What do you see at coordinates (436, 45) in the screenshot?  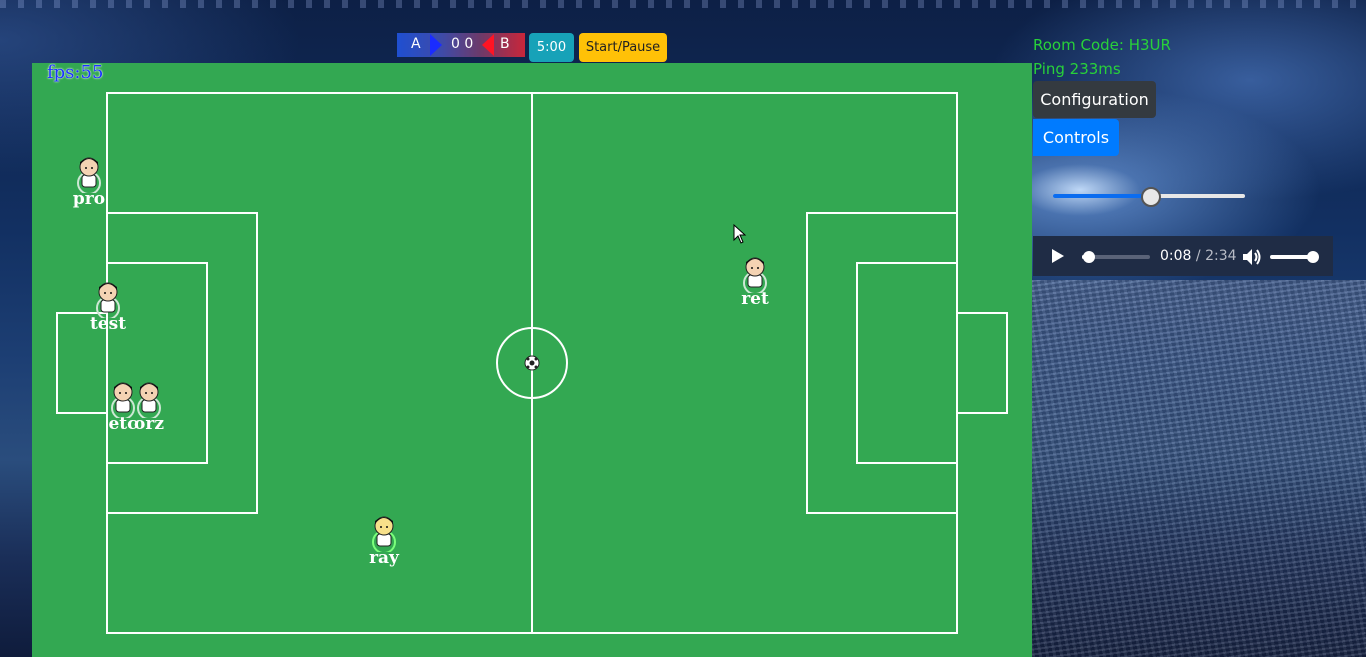 I see `team-a-arrow-icon` at bounding box center [436, 45].